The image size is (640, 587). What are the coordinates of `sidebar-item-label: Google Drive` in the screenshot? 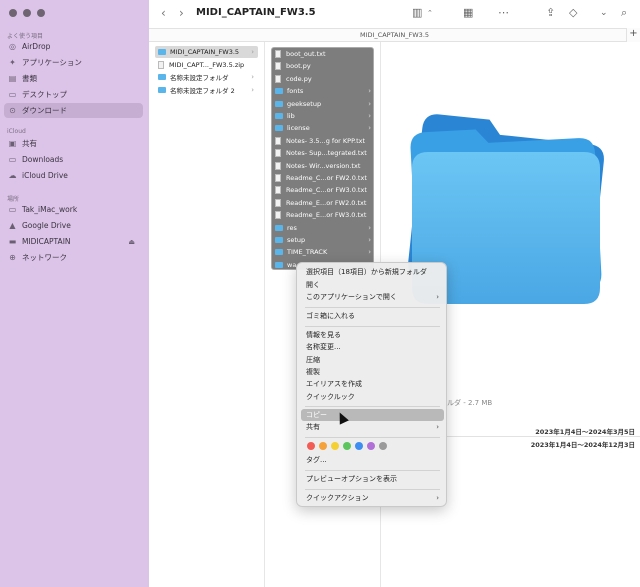 It's located at (46, 225).